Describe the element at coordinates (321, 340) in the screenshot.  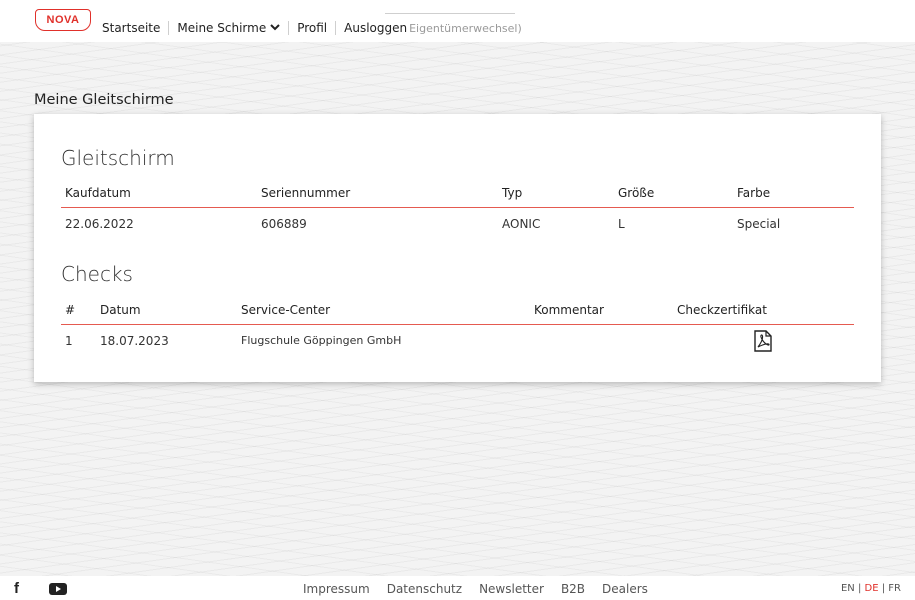
I see `check-row-service-center: Flugschule Göppingen GmbH` at that location.